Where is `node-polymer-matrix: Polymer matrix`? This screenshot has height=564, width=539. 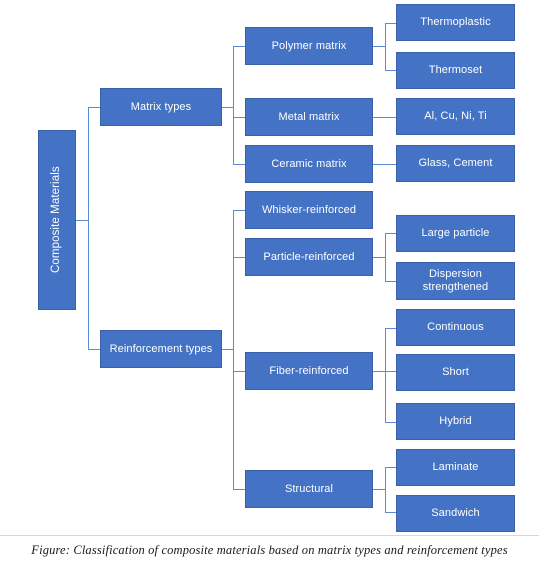
node-polymer-matrix: Polymer matrix is located at coordinates (309, 46).